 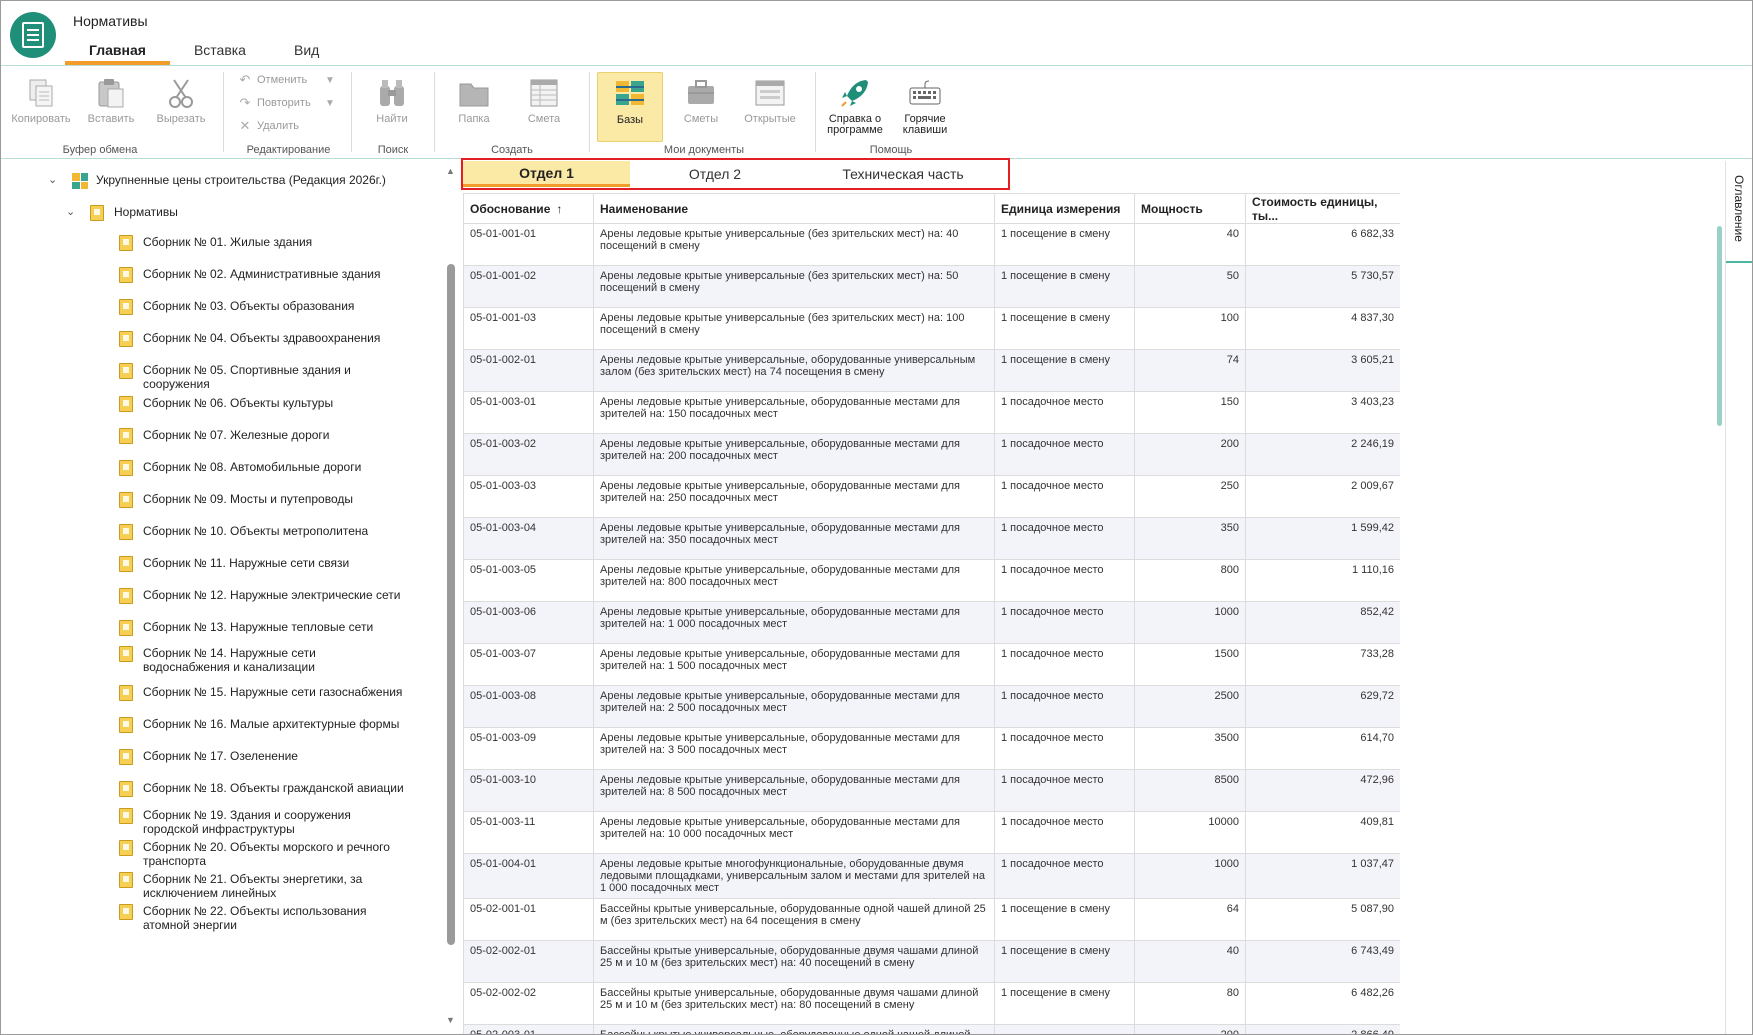 What do you see at coordinates (1190, 454) in the screenshot?
I see `cell-capacity: 200` at bounding box center [1190, 454].